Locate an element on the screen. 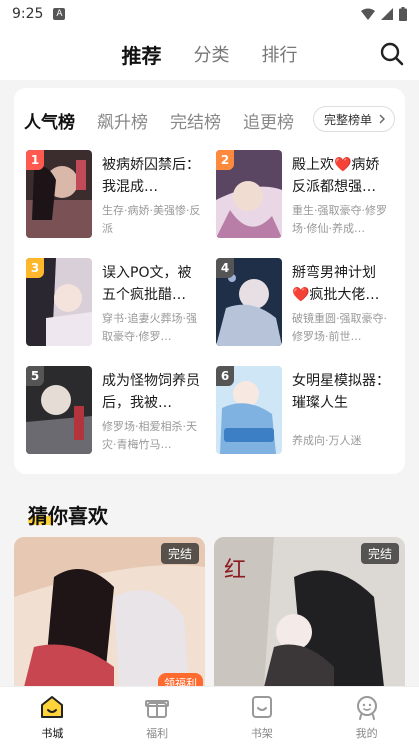  rank-tab-following: 追更榜 is located at coordinates (268, 120).